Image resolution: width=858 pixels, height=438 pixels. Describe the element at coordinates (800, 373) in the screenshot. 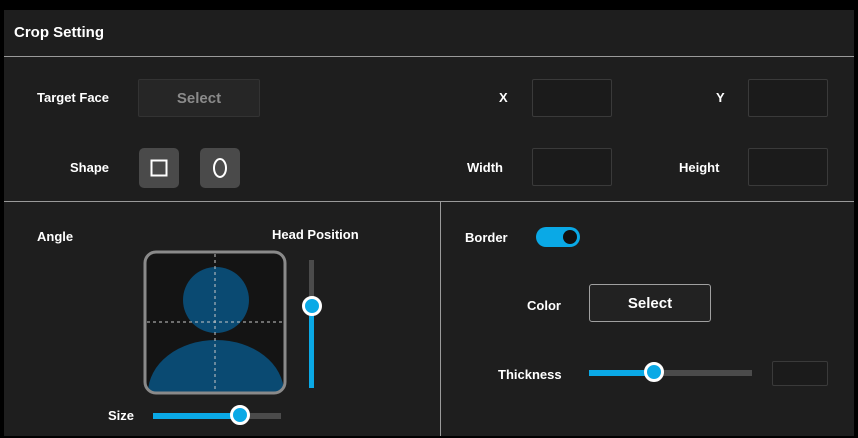

I see `thickness-input` at that location.